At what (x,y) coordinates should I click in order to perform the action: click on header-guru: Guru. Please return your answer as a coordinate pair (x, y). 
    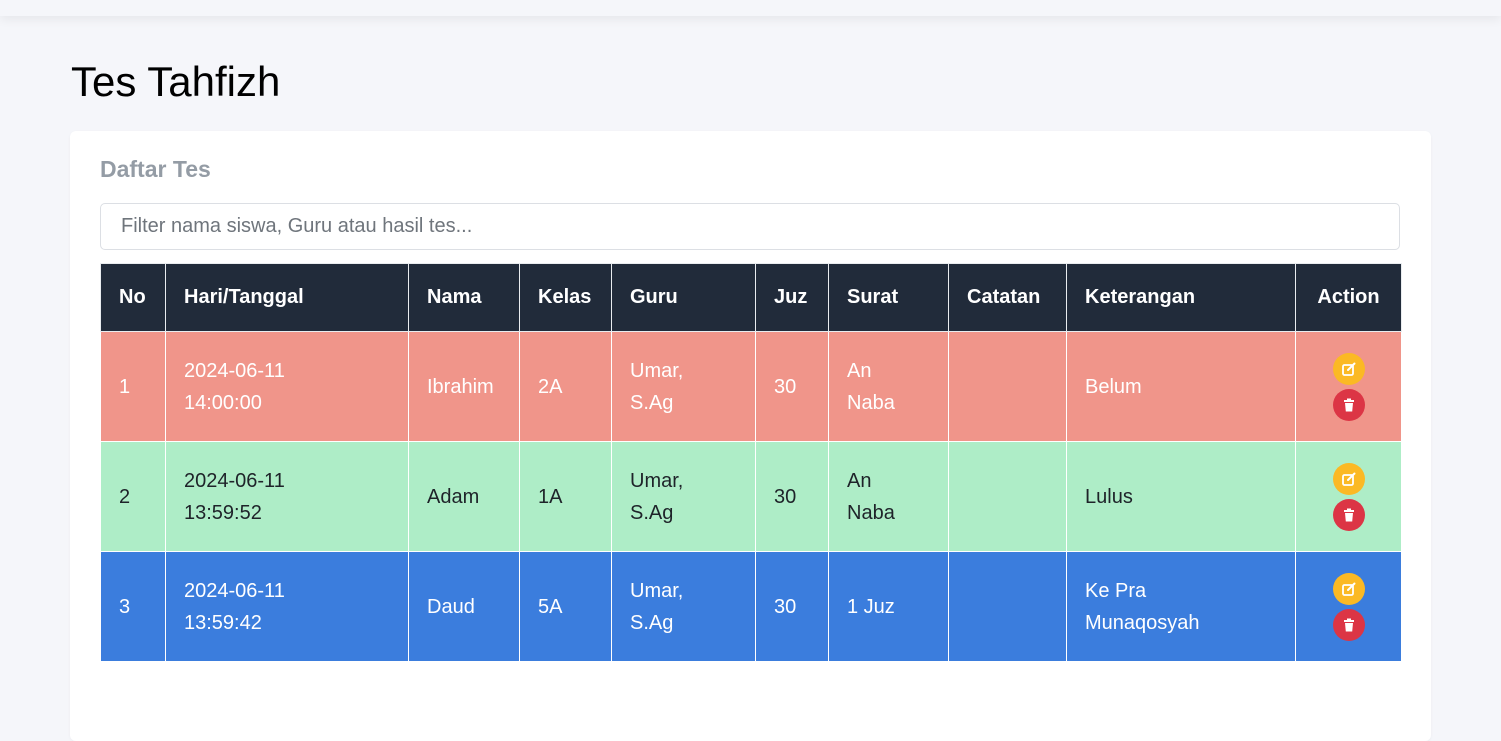
    Looking at the image, I should click on (683, 297).